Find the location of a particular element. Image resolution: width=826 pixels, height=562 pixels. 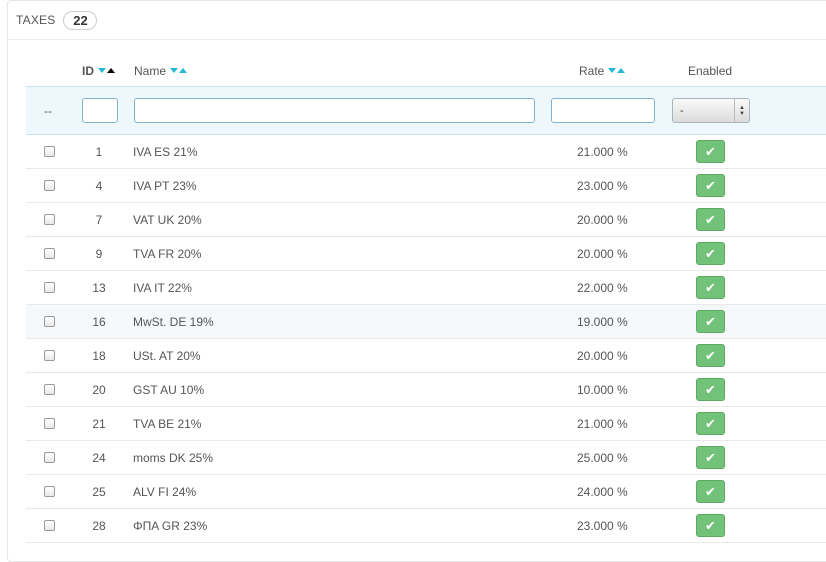

table-row: 13 IVA IT 22% 22.000 % ✔ is located at coordinates (426, 288).